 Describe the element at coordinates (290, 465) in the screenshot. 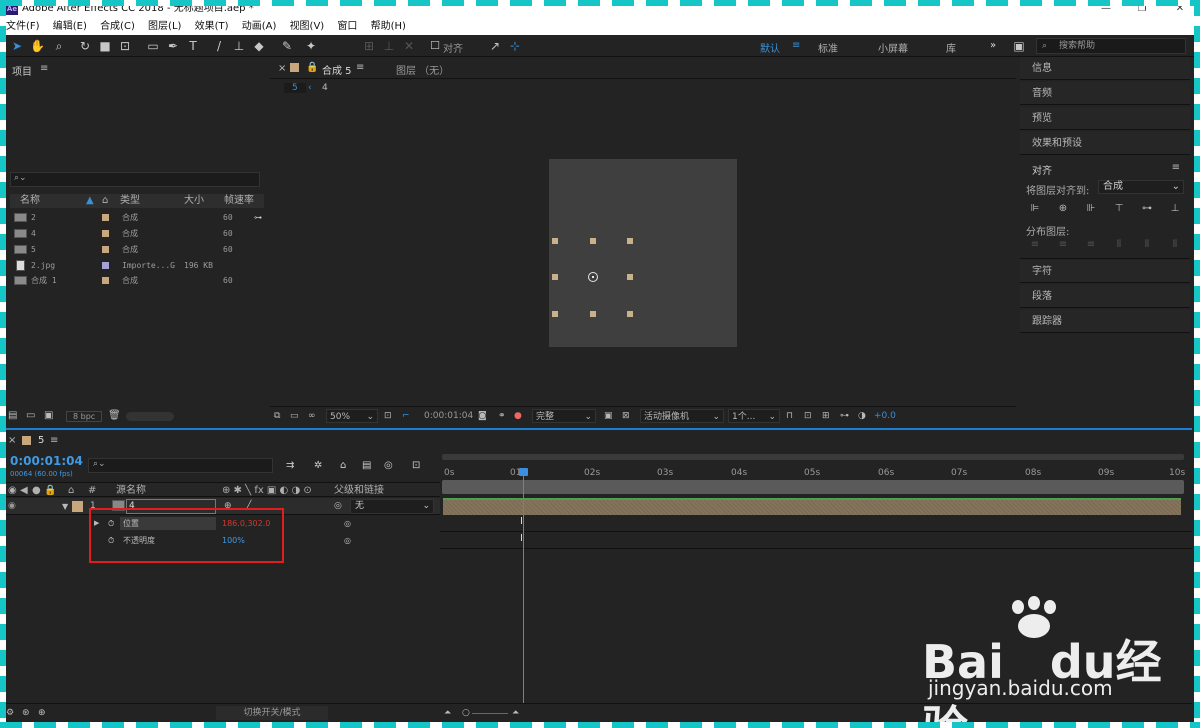

I see `comp-mini-flowchart-icon: ⇉` at that location.